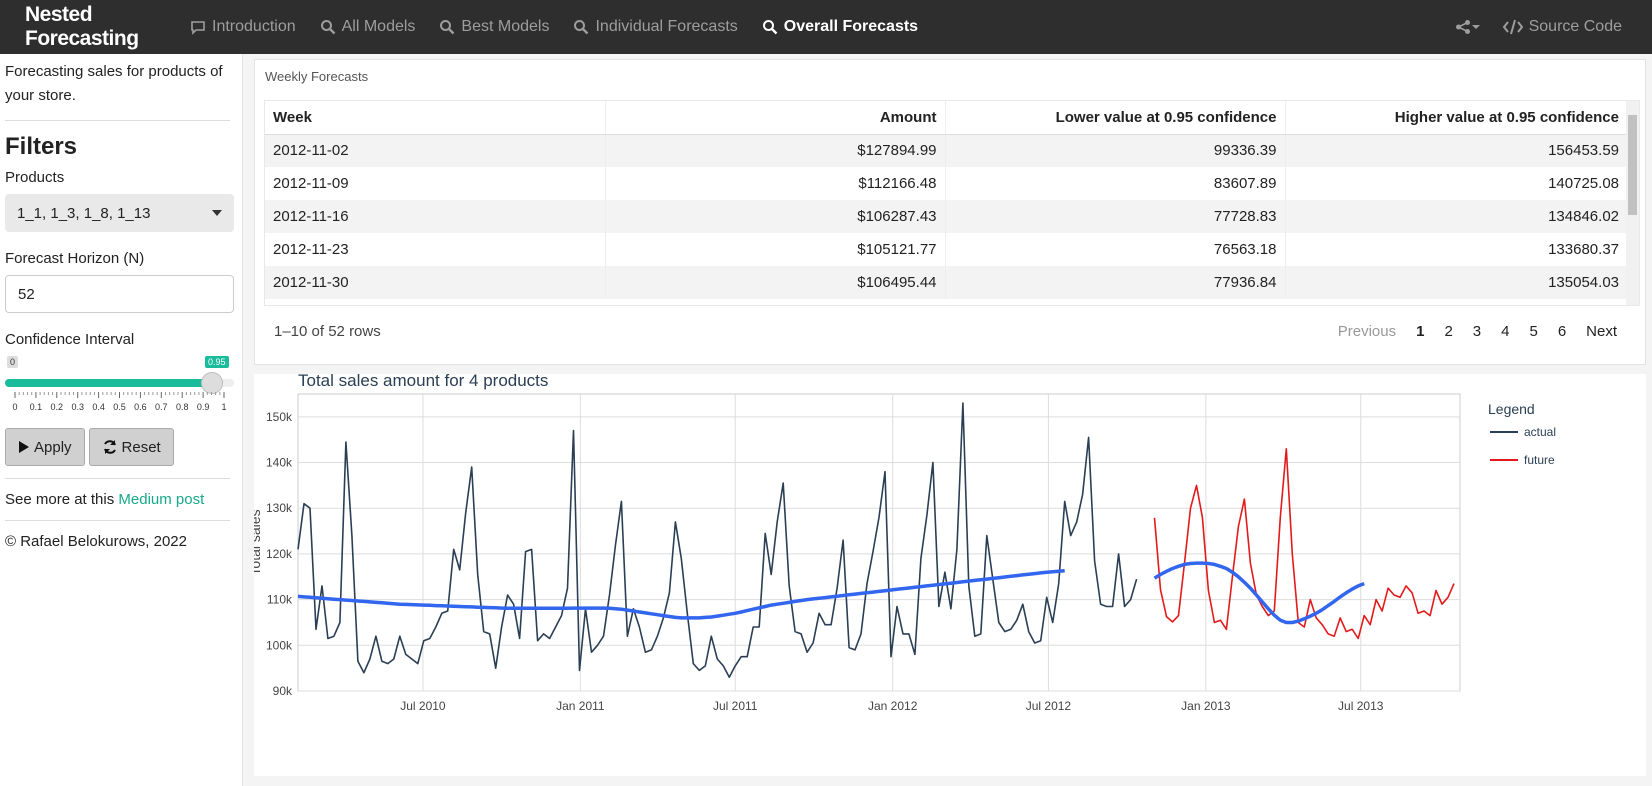 The width and height of the screenshot is (1652, 786). Describe the element at coordinates (223, 407) in the screenshot. I see `slider-tick-label: 1` at that location.